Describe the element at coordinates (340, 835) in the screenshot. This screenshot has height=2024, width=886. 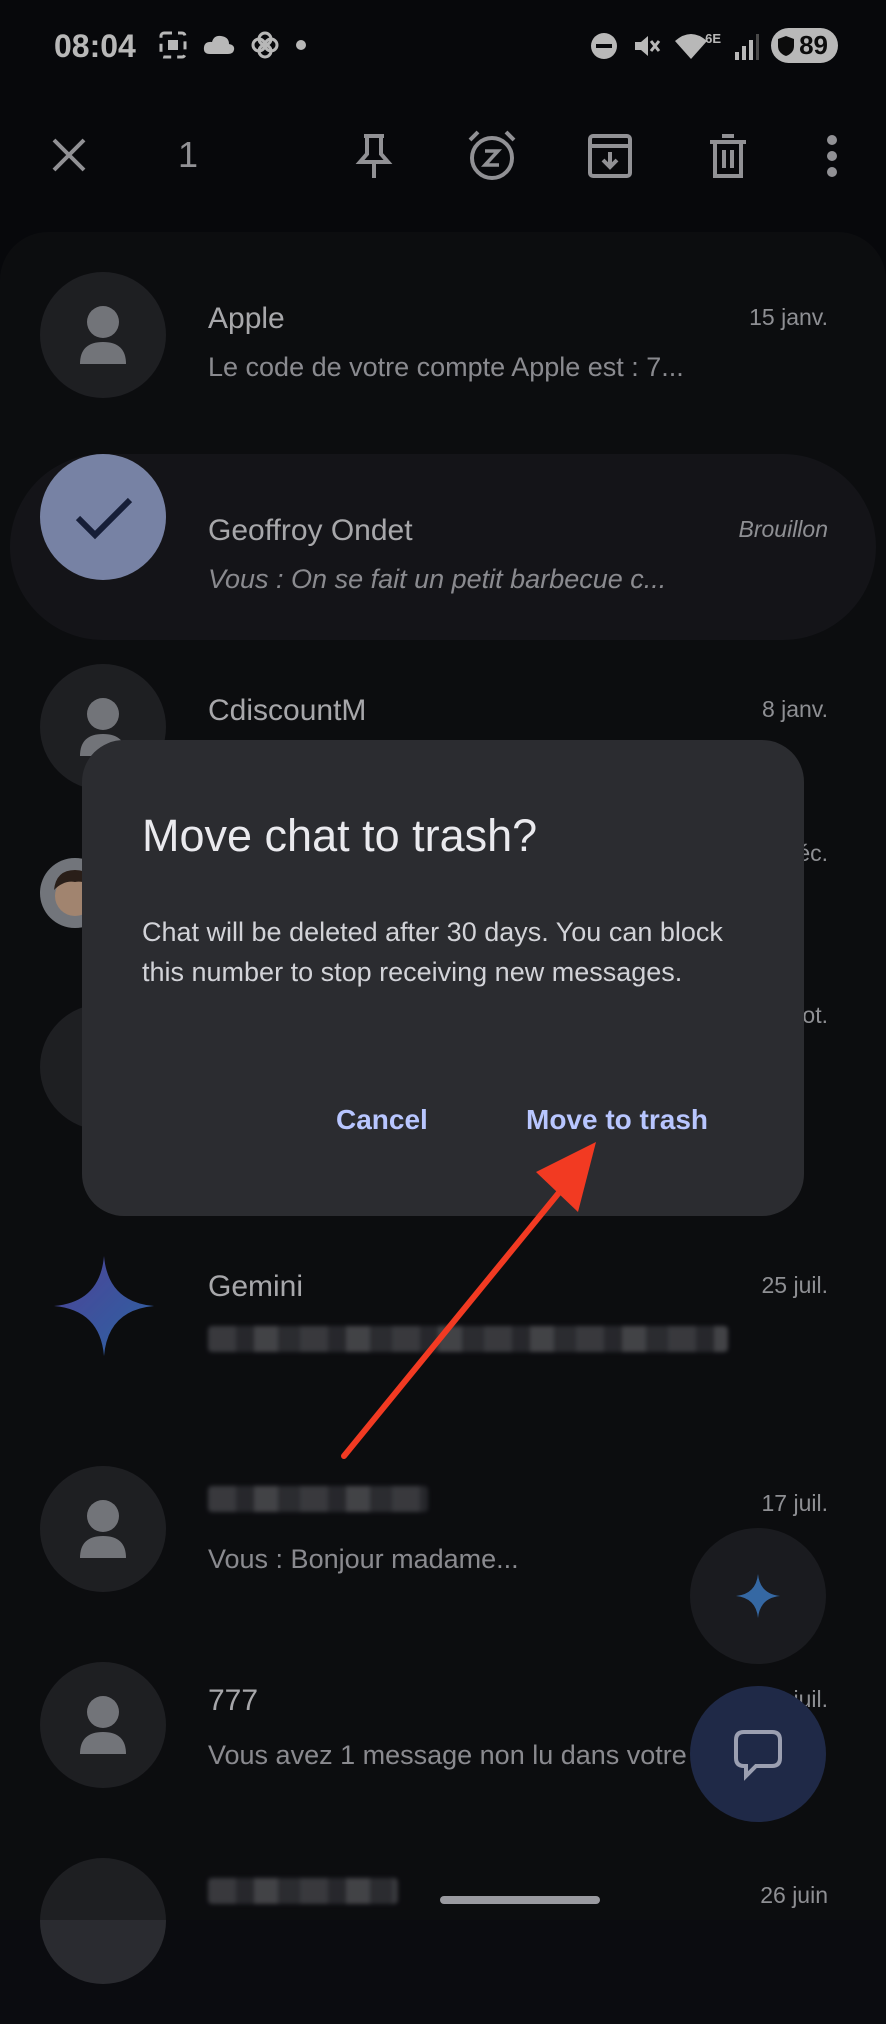
I see `dialog-title: Move chat to trash?` at that location.